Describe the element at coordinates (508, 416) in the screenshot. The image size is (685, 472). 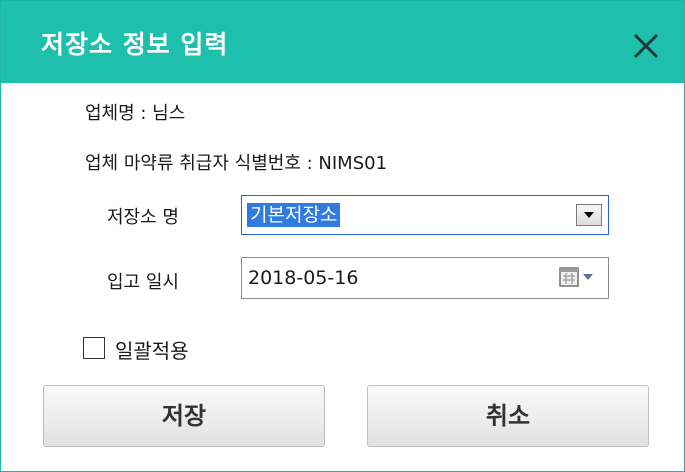
I see `cancel-button: 취소` at that location.